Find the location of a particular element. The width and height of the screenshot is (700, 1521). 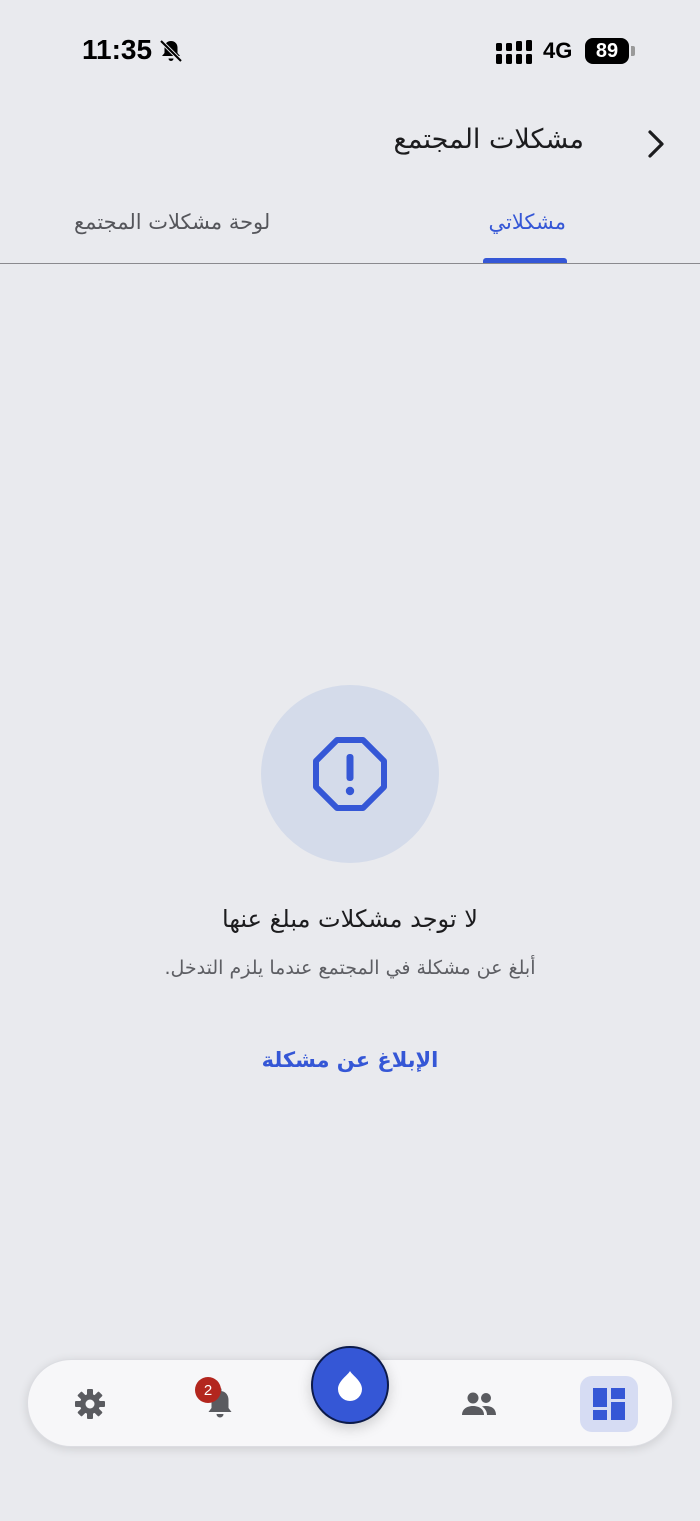

active-tab-indicator is located at coordinates (525, 260).